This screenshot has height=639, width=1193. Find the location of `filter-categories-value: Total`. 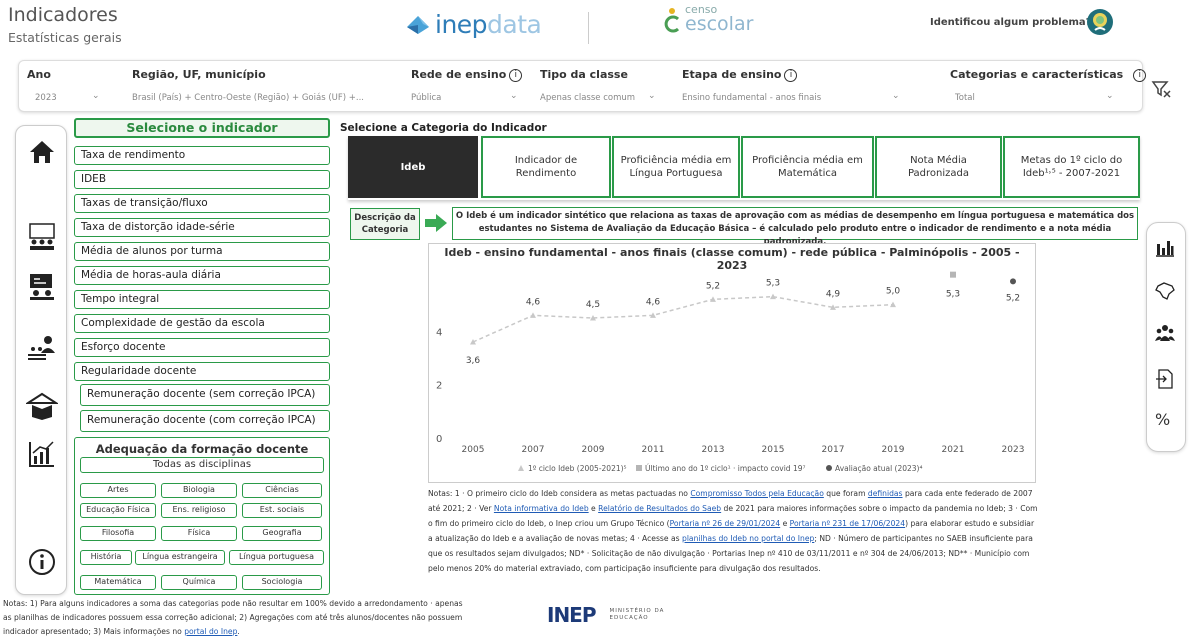

filter-categories-value: Total is located at coordinates (965, 98).